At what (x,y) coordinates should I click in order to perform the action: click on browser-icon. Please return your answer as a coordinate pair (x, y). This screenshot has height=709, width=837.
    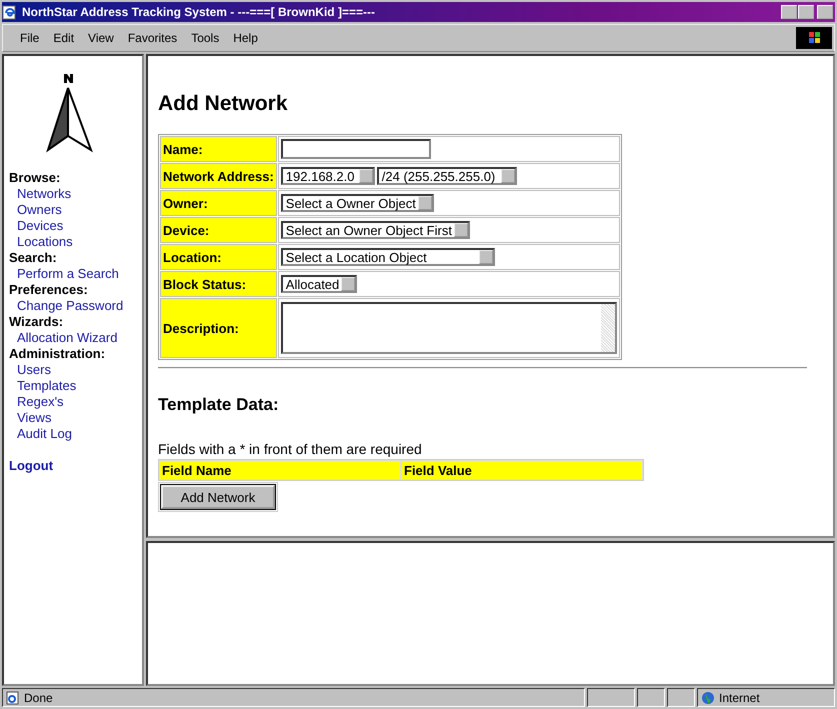
    Looking at the image, I should click on (10, 12).